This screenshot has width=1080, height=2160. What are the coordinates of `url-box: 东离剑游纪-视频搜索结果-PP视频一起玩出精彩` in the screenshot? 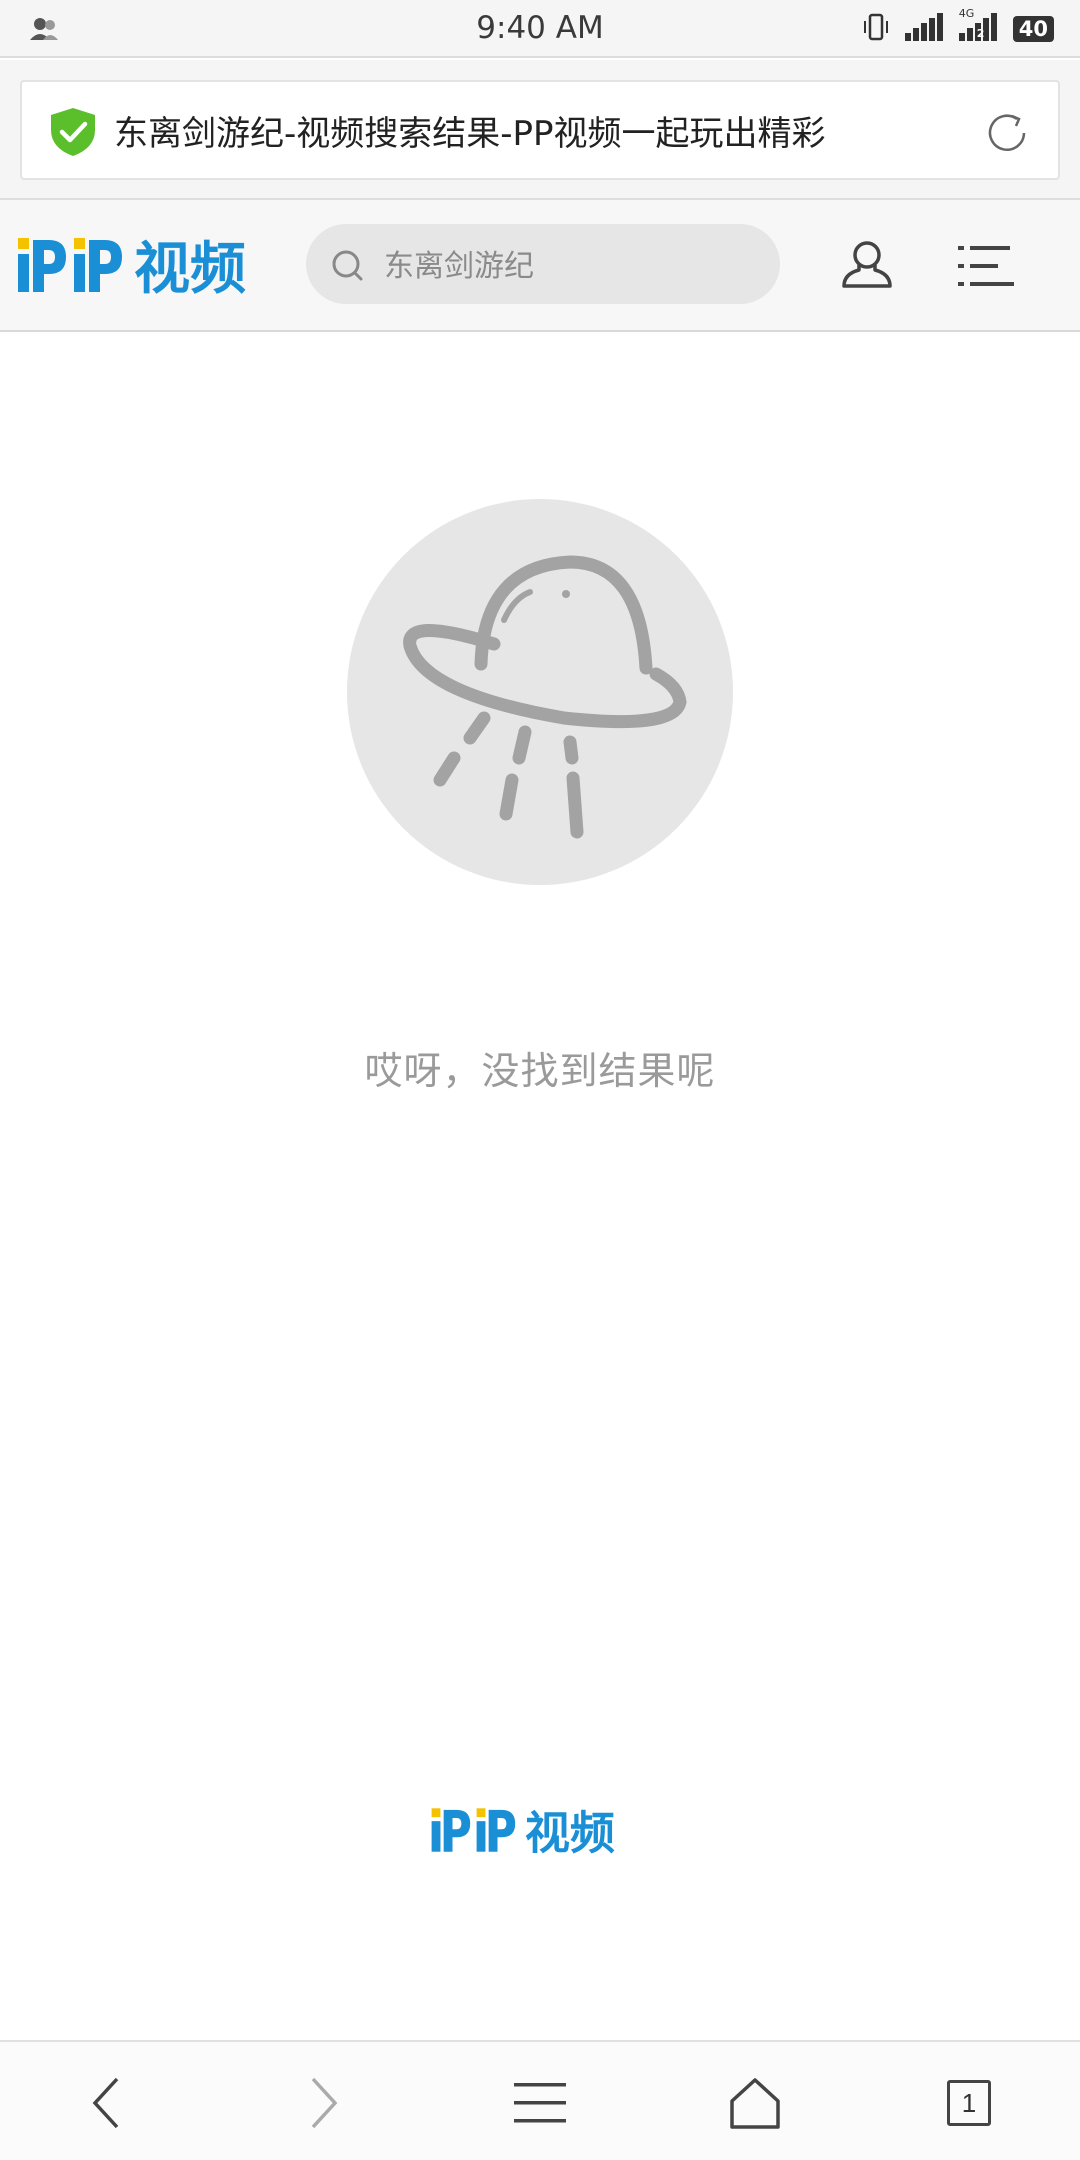 It's located at (540, 130).